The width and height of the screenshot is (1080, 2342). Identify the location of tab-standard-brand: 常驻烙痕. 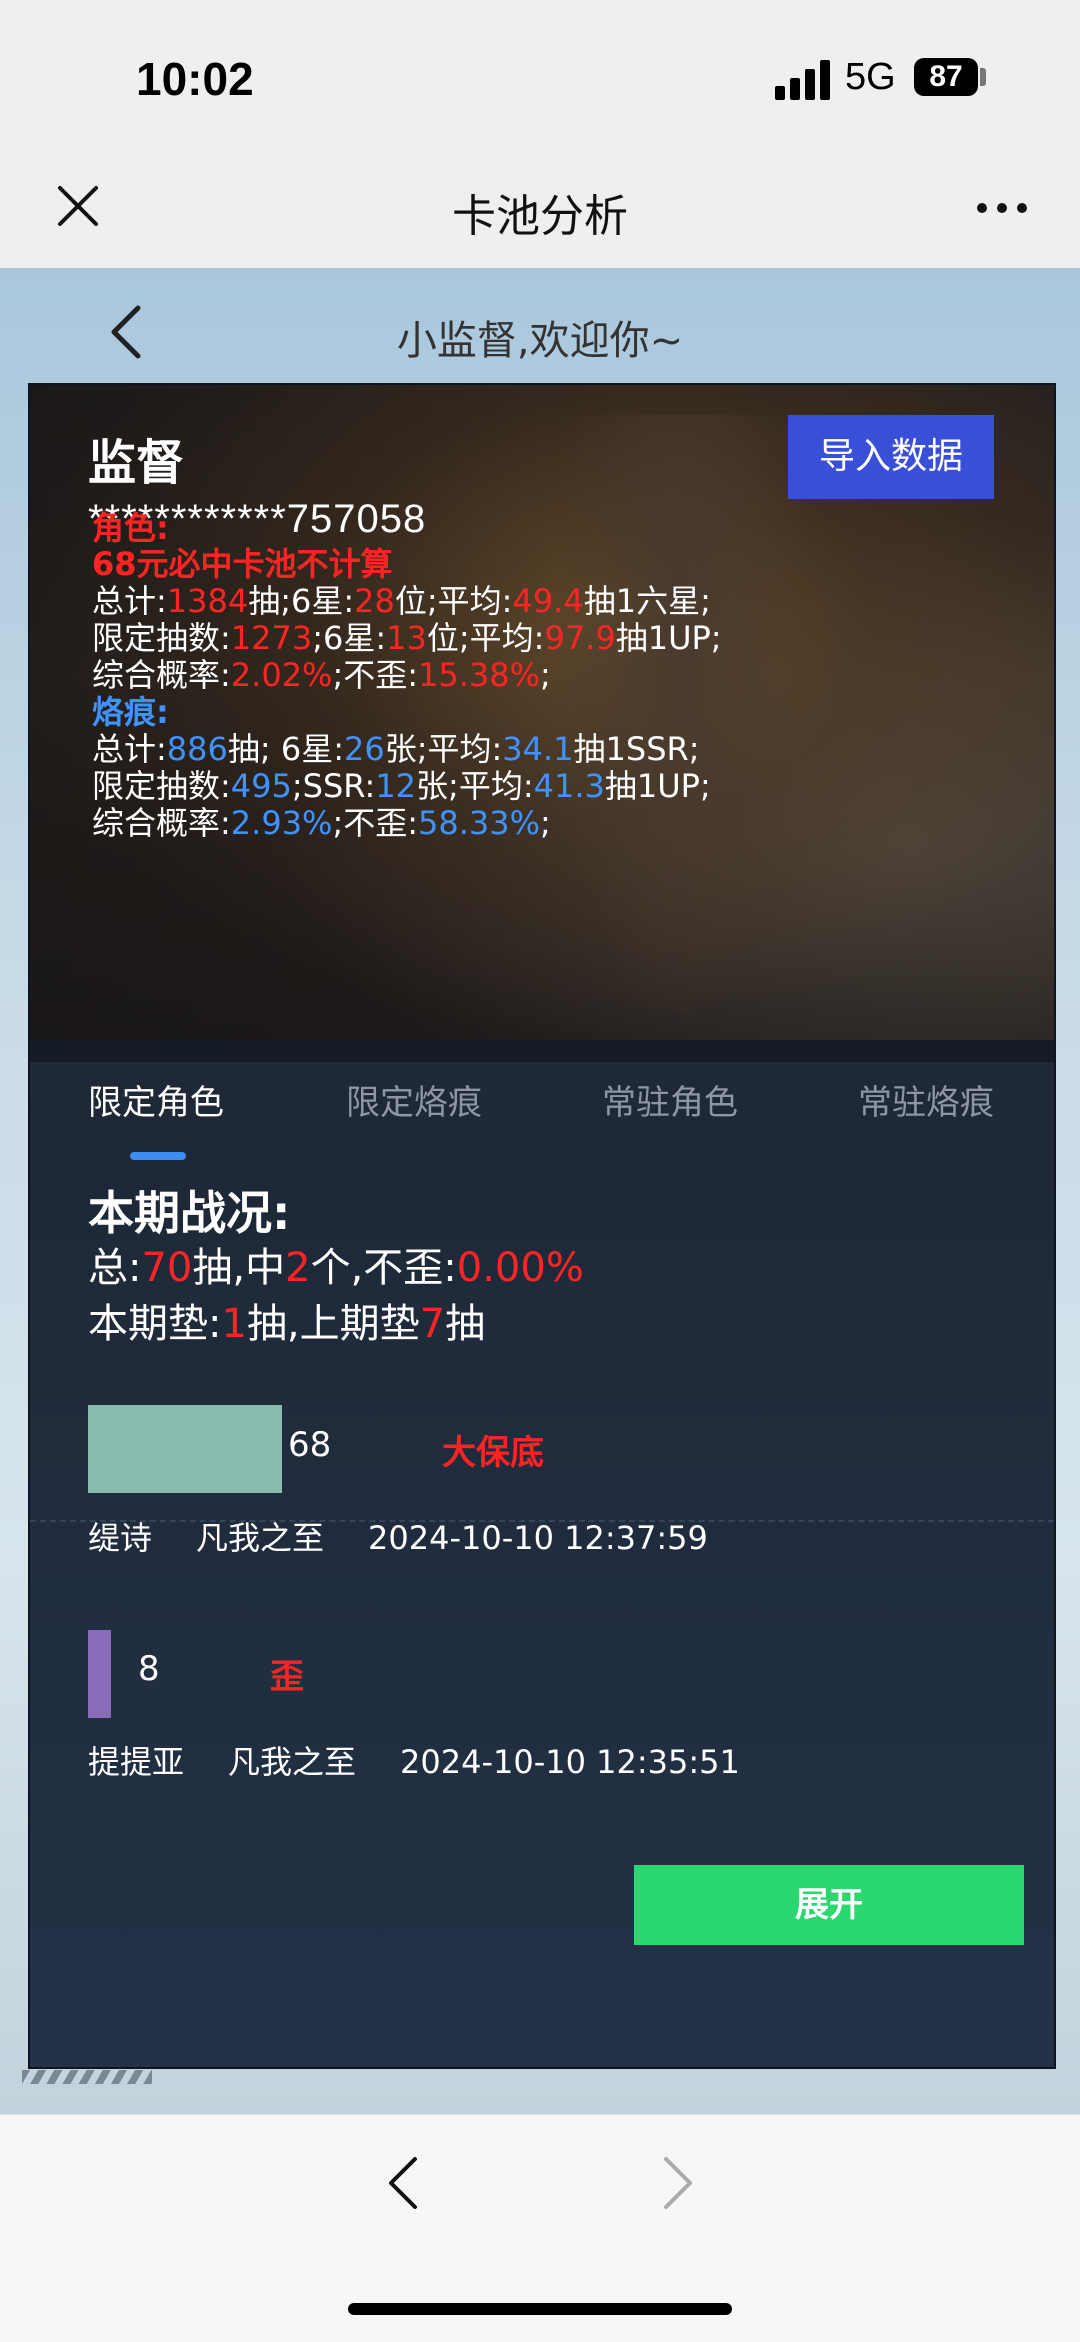
(926, 1099).